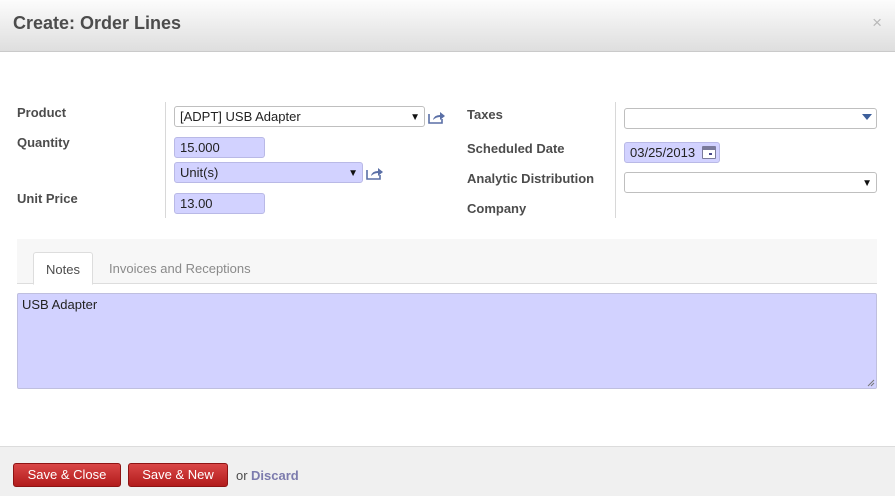 This screenshot has height=496, width=895. I want to click on calendar-icon, so click(709, 152).